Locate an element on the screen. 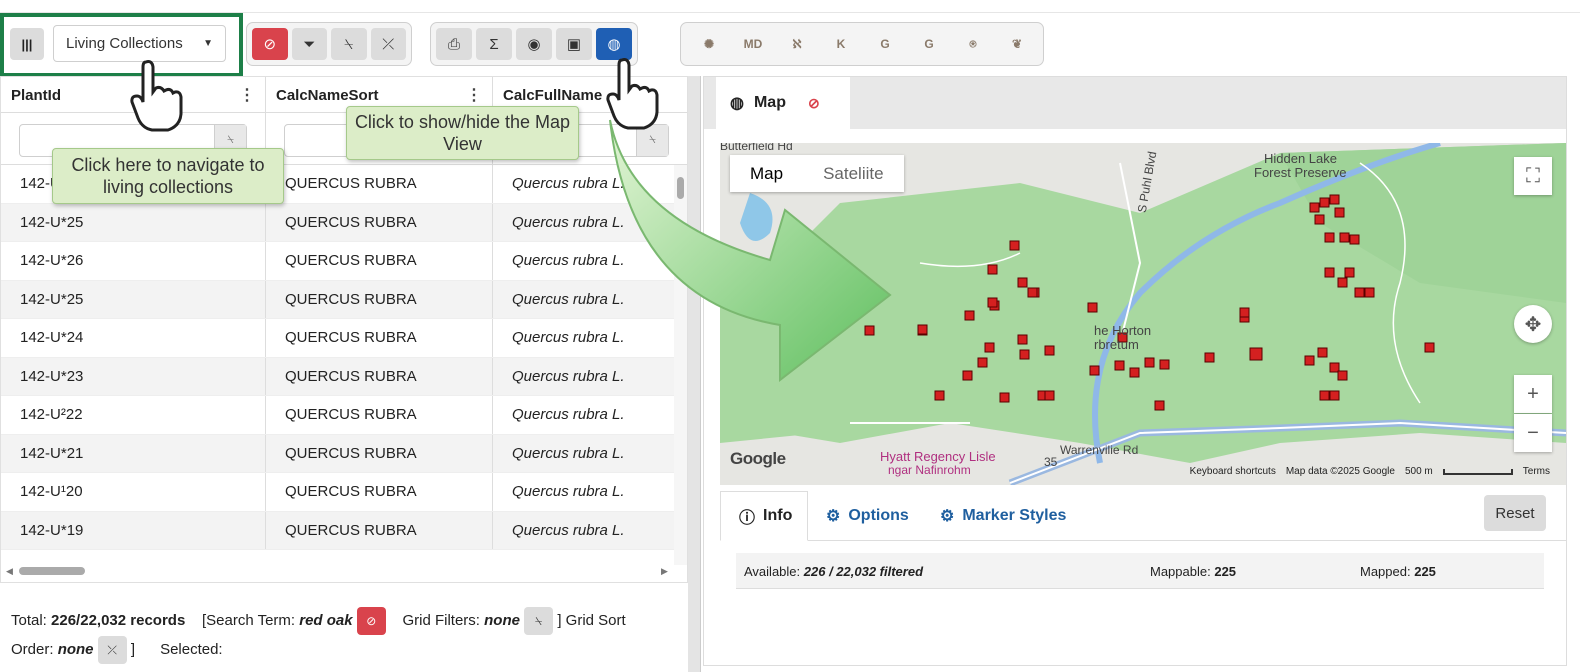 The image size is (1580, 672). fullscreen-button: ⛶ is located at coordinates (1533, 176).